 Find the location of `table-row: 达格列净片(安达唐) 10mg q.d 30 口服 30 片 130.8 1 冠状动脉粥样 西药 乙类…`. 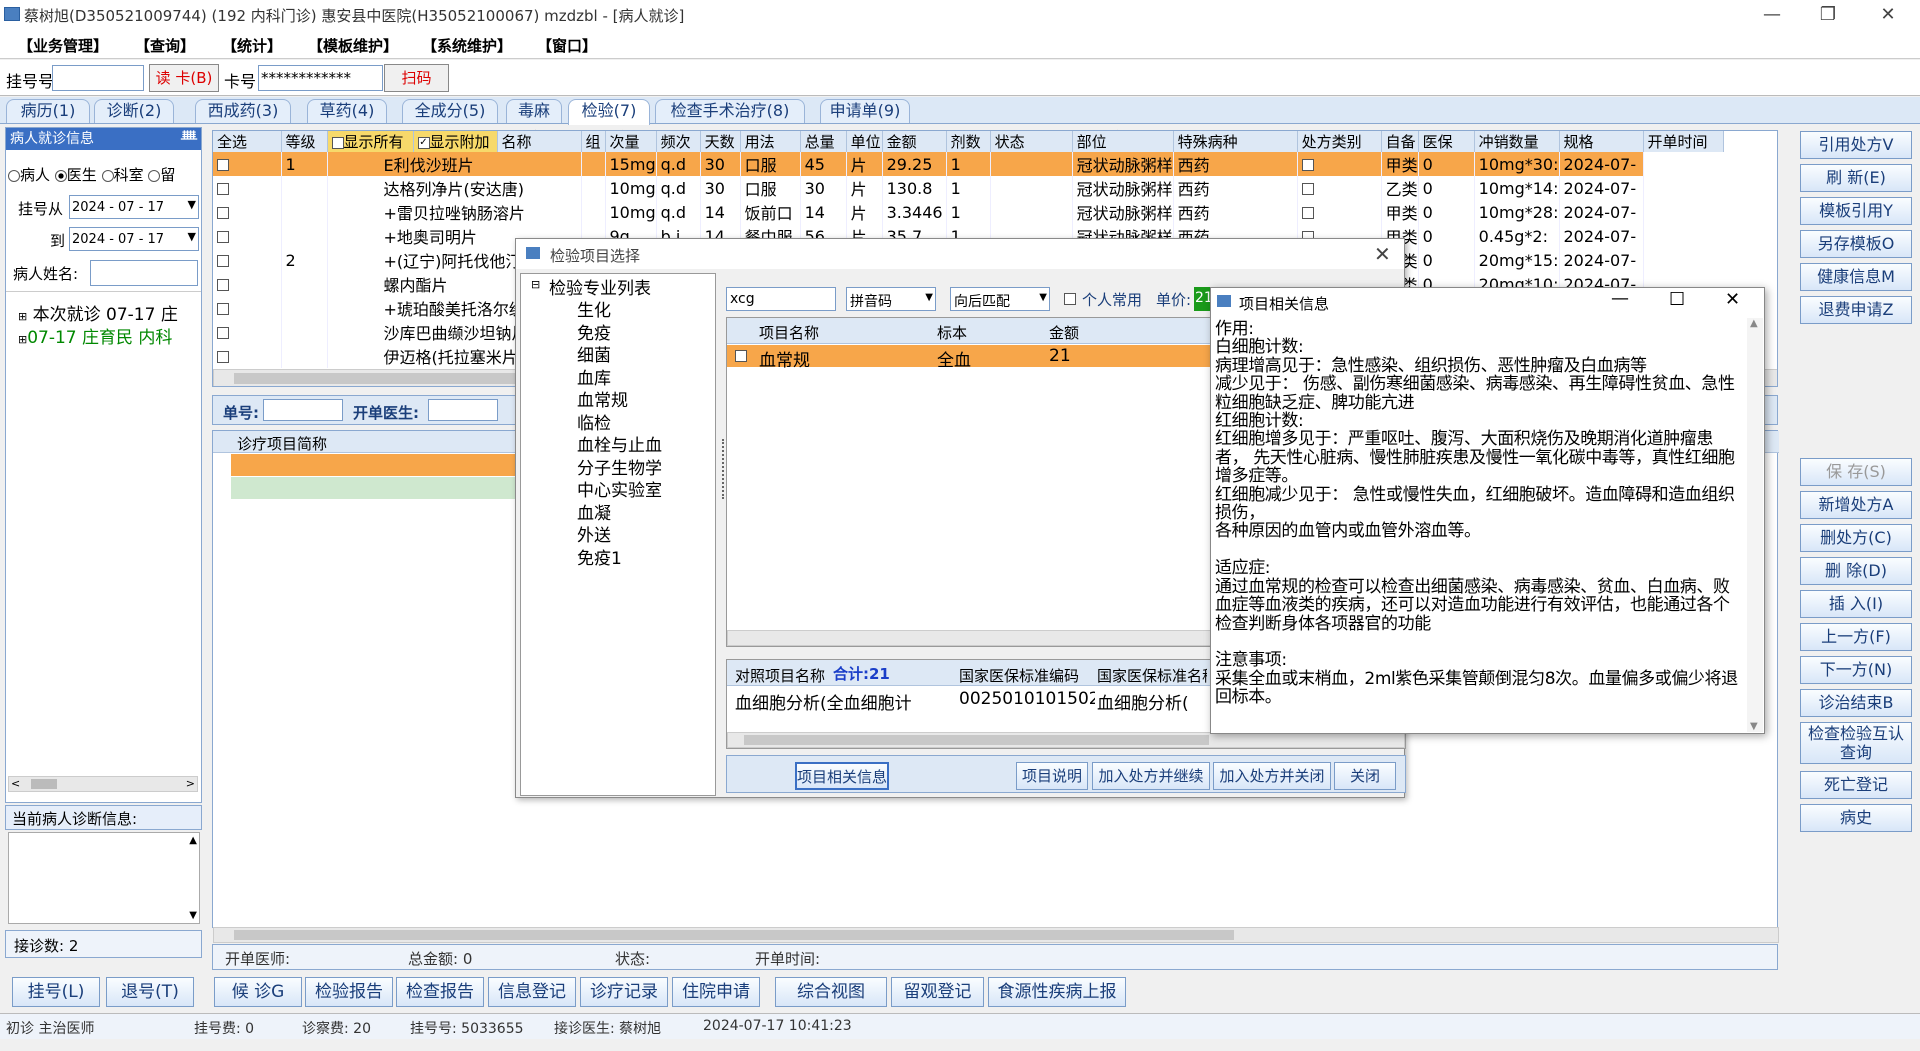

table-row: 达格列净片(安达唐) 10mg q.d 30 口服 30 片 130.8 1 冠状动脉粥样 西药 乙类… is located at coordinates (968, 188).